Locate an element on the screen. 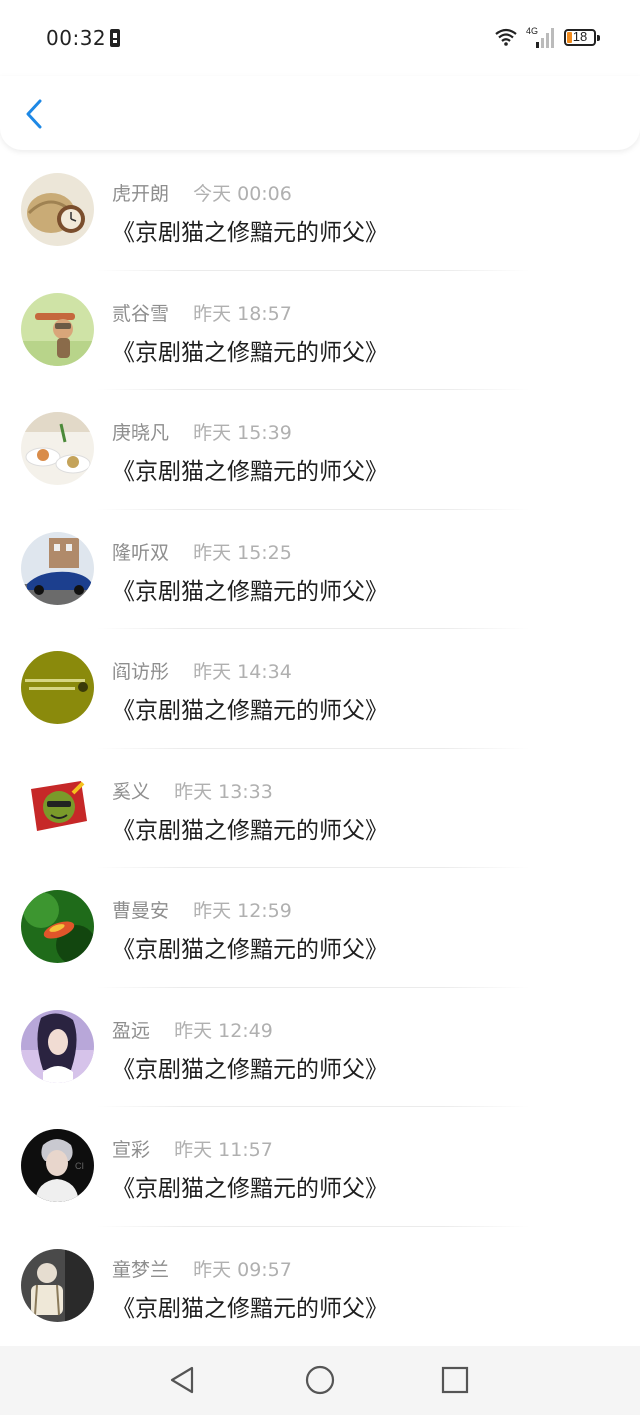 The image size is (640, 1415). message-time: 昨天 18:57 is located at coordinates (242, 313).